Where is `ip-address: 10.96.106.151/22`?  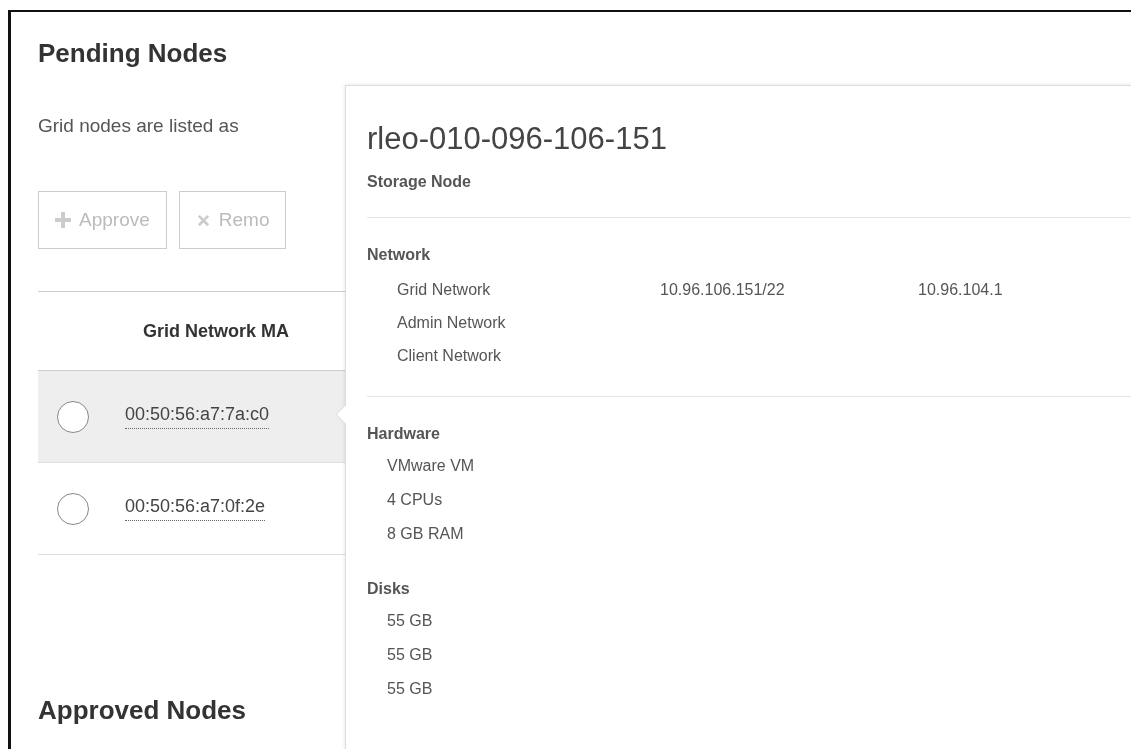 ip-address: 10.96.106.151/22 is located at coordinates (723, 290).